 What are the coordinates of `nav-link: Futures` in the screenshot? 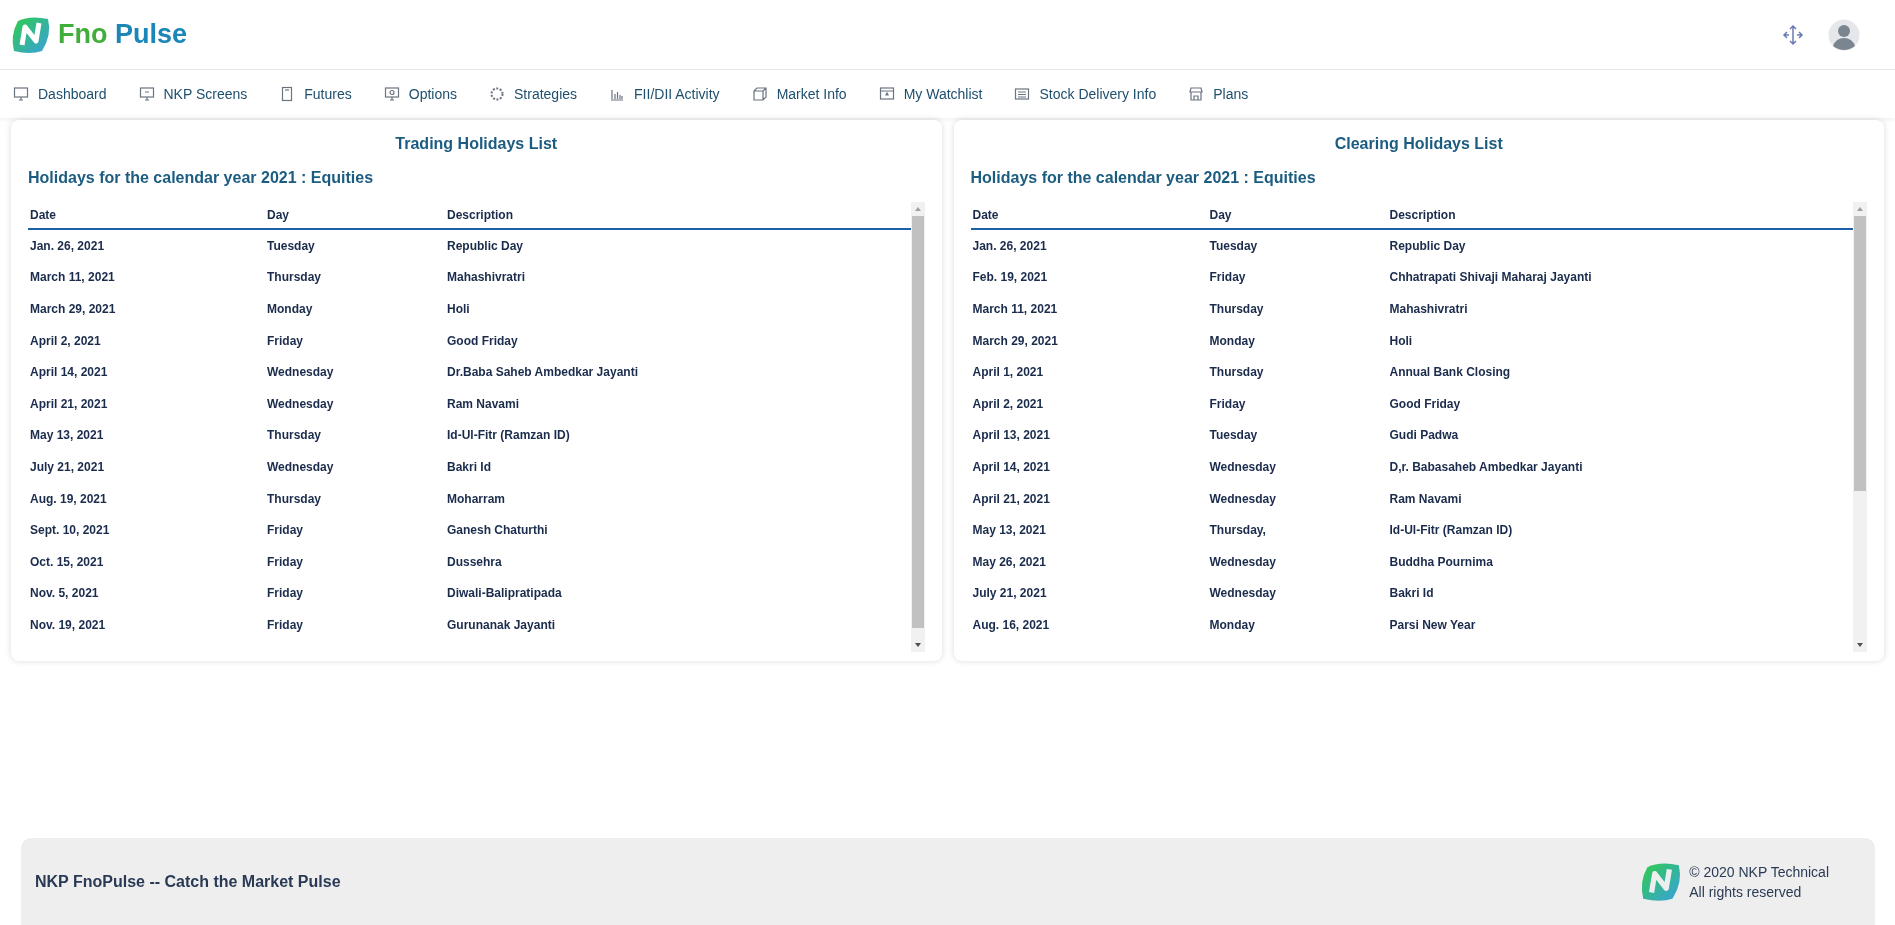 It's located at (315, 94).